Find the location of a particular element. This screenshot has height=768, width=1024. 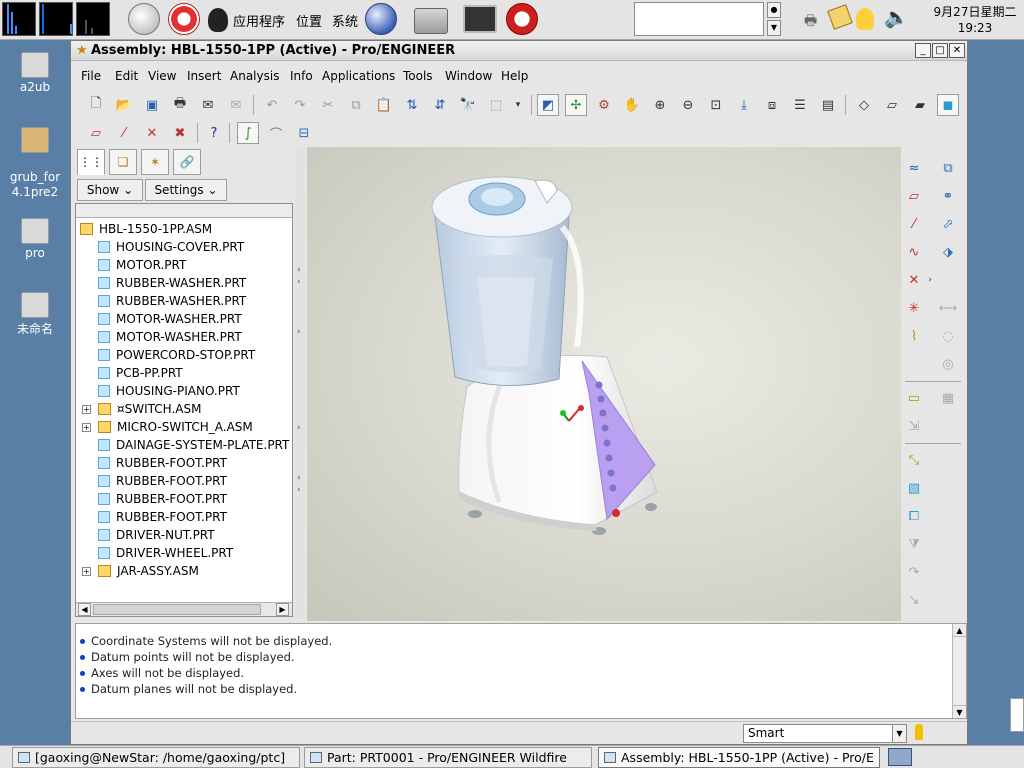

close-button: ✕ is located at coordinates (957, 50).